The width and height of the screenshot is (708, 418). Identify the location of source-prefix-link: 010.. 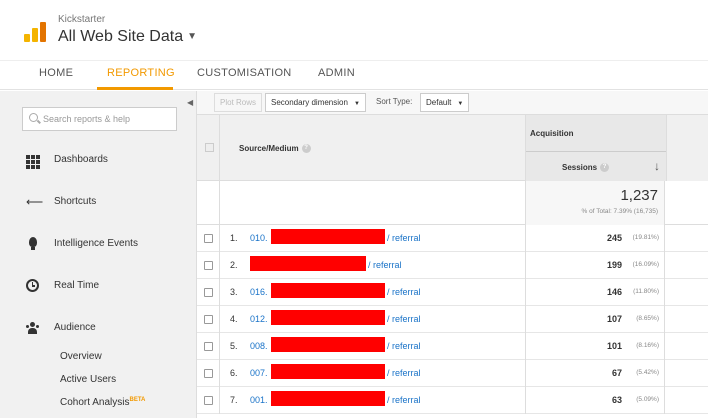
(259, 238).